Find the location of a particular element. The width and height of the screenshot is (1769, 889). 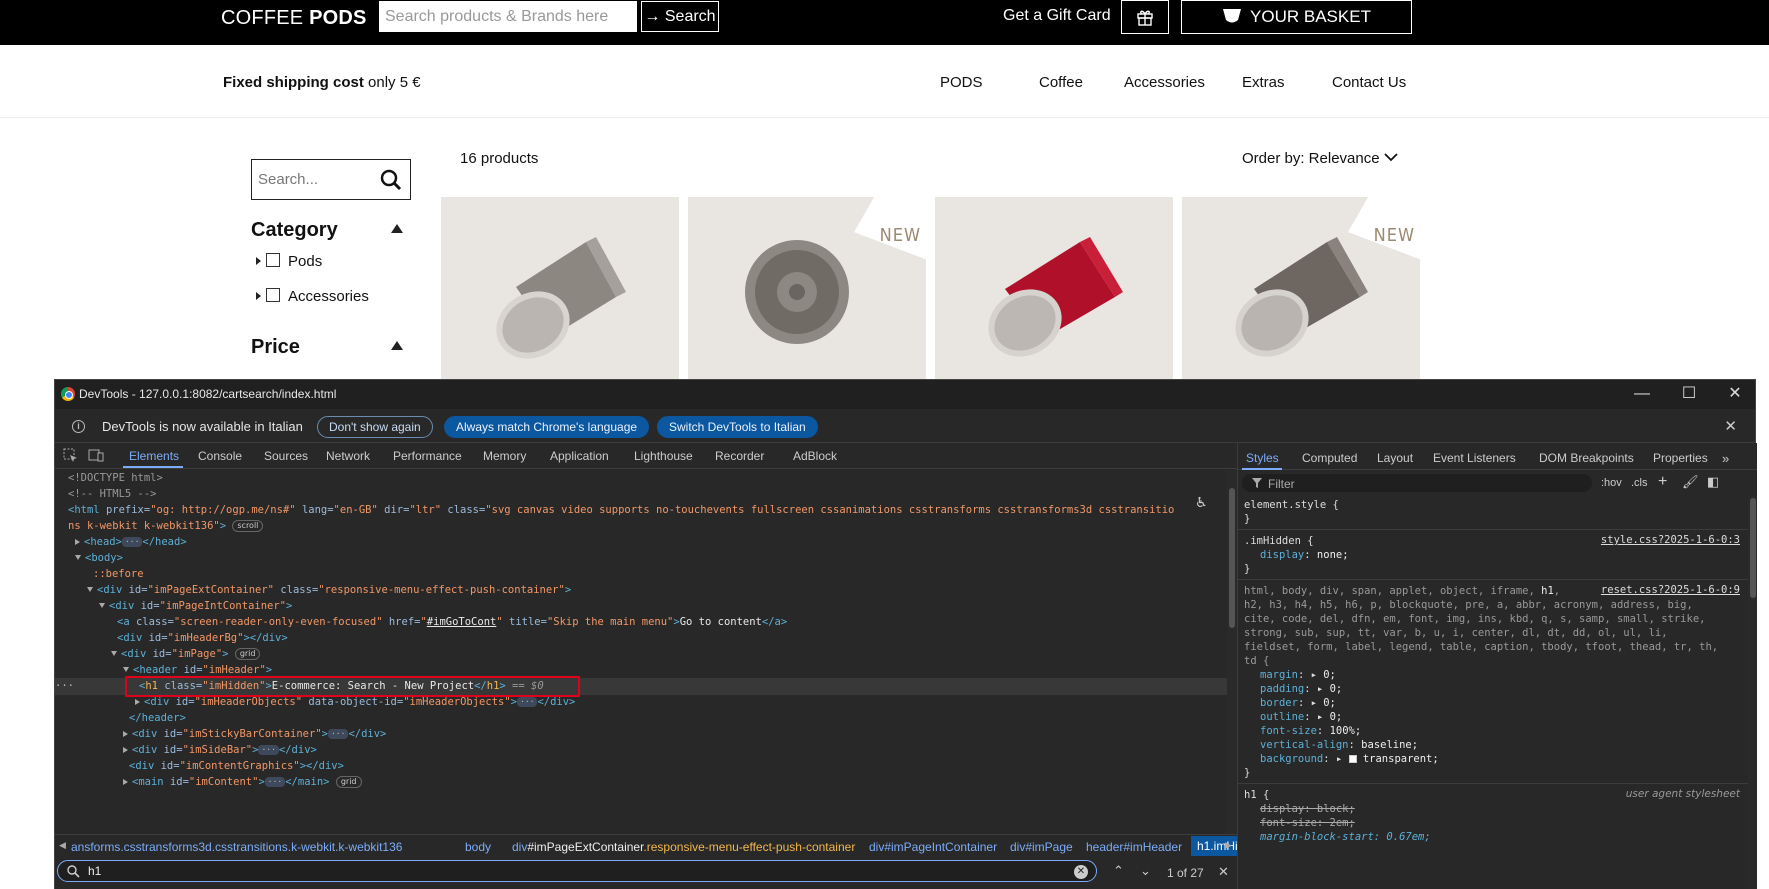

tab-application: Application is located at coordinates (579, 456).